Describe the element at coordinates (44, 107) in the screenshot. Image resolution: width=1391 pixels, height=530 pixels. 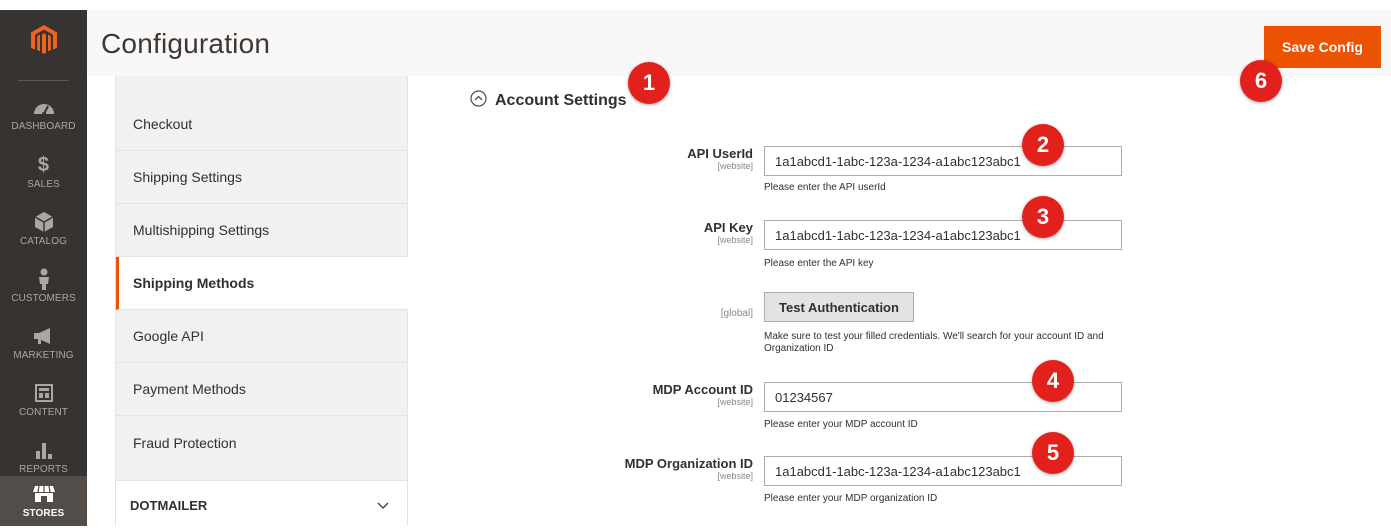
I see `dashboard-icon` at that location.